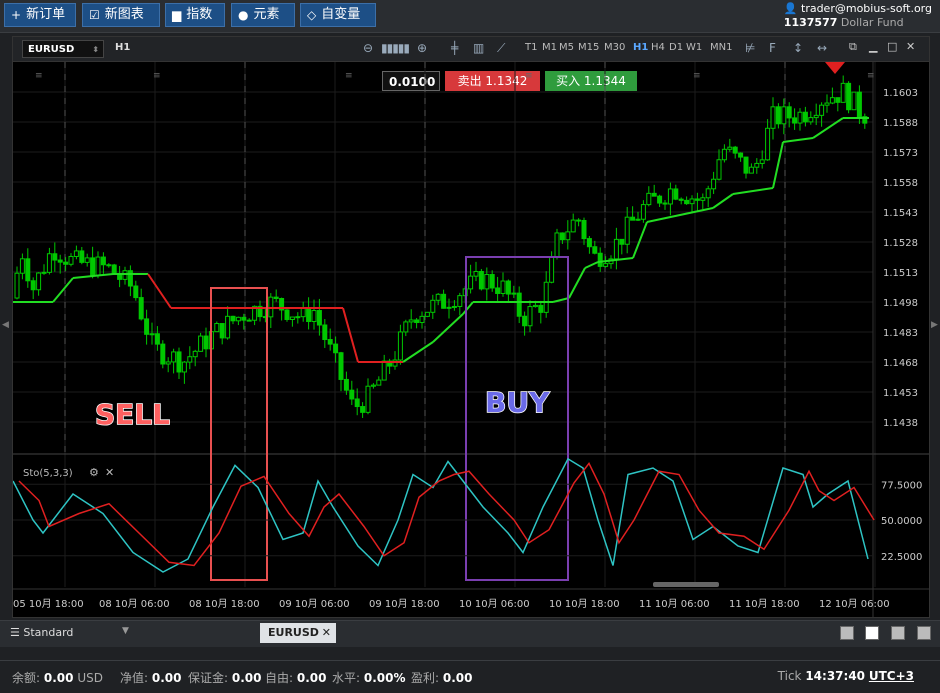 The image size is (940, 693). I want to click on zoom-out-icon: ⊖, so click(368, 48).